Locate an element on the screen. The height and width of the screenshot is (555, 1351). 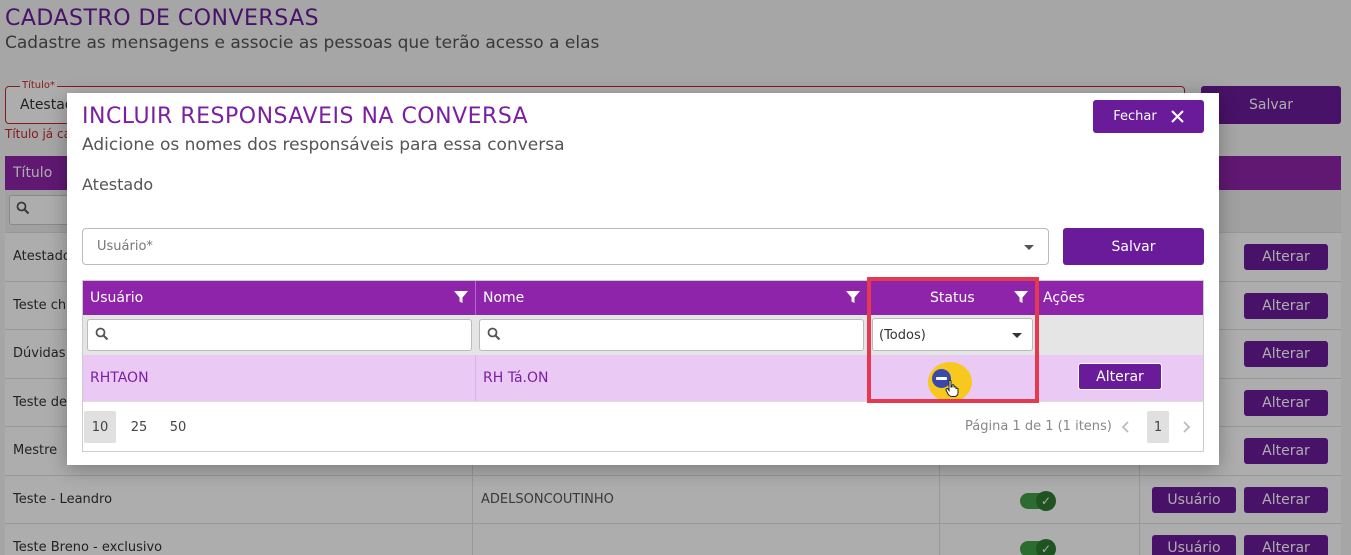
column-header-acoes: Ações is located at coordinates (1120, 298).